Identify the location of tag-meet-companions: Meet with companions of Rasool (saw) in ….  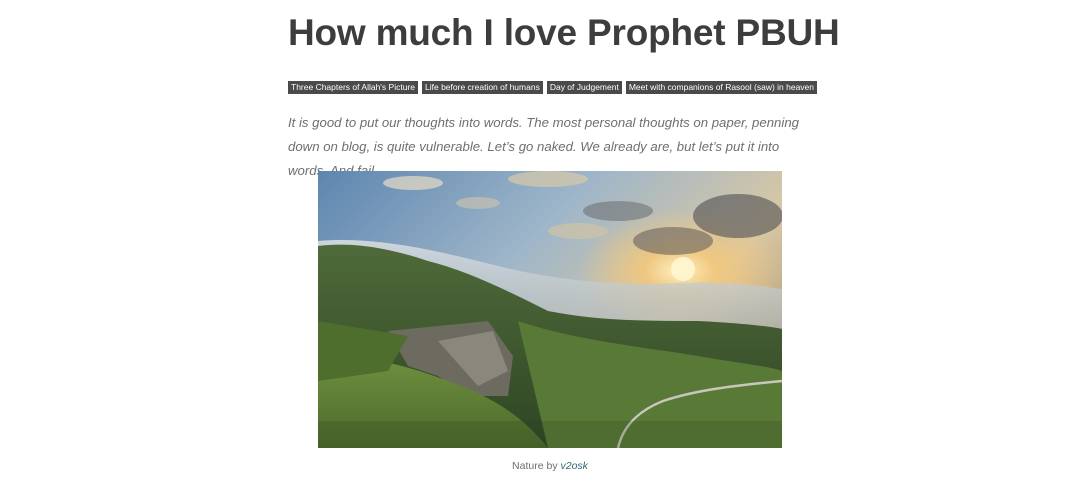
(721, 87).